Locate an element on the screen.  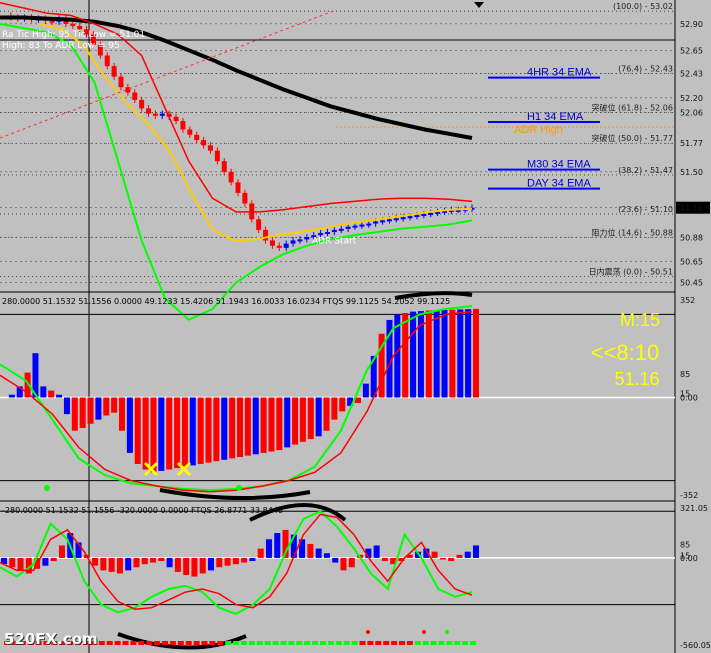
osc1-tick-label: 85 is located at coordinates (685, 374).